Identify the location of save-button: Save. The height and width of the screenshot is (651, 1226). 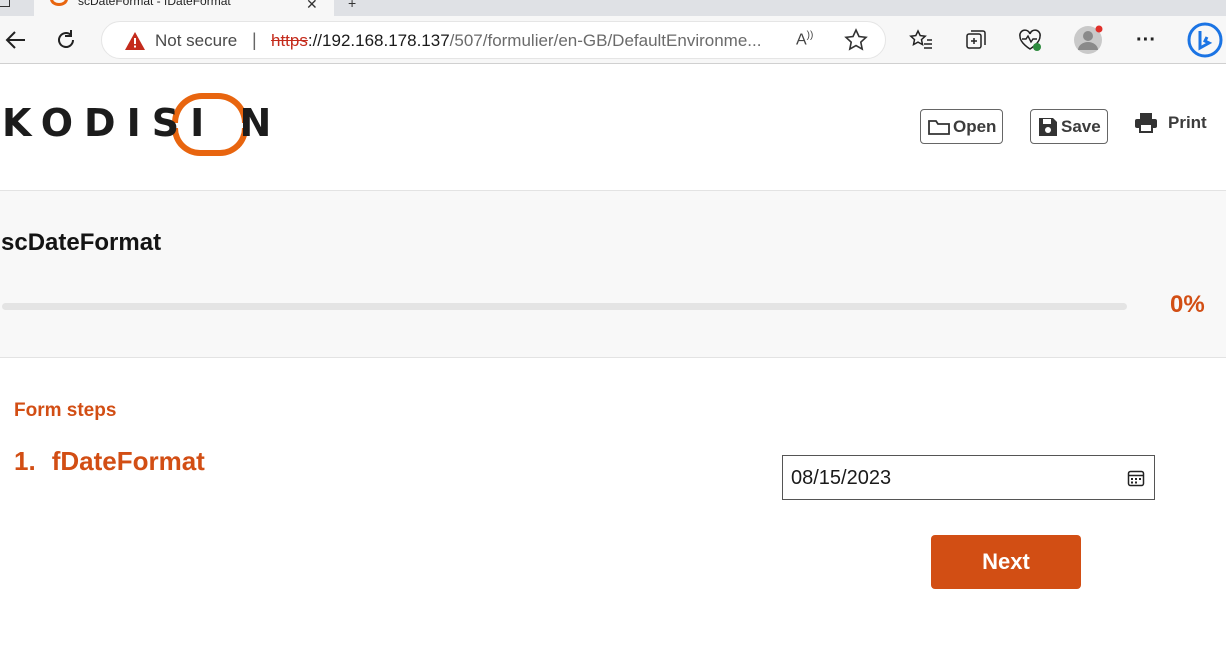
(1069, 126).